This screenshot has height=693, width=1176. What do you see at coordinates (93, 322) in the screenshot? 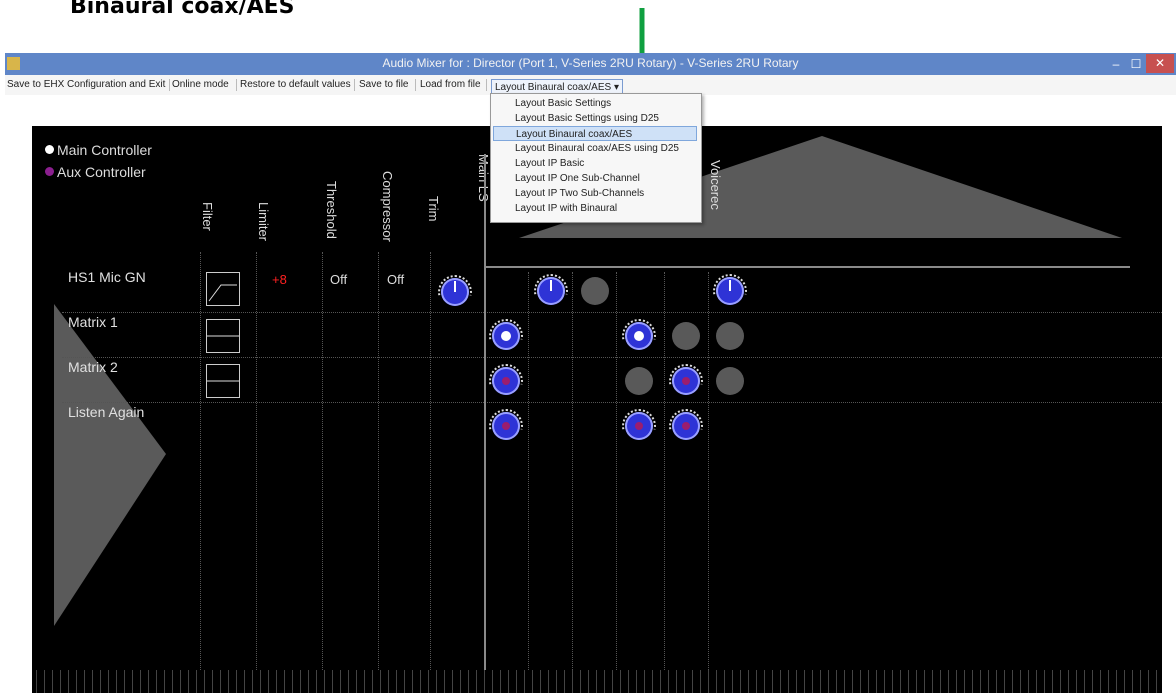
I see `row-label-matrix-1: Matrix 1` at bounding box center [93, 322].